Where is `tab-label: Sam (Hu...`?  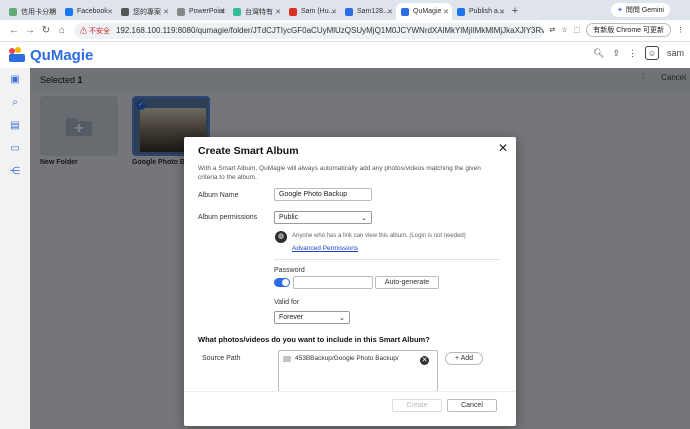 tab-label: Sam (Hu... is located at coordinates (318, 11).